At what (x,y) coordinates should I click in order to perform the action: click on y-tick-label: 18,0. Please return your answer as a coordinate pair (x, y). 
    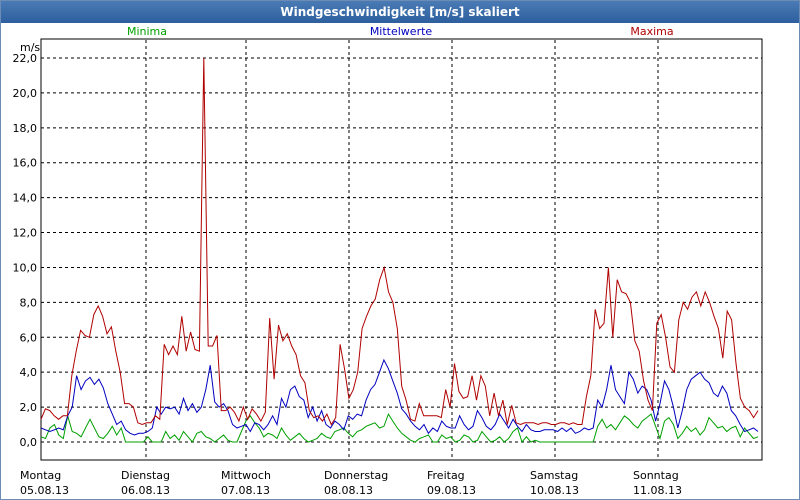
    Looking at the image, I should click on (25, 128).